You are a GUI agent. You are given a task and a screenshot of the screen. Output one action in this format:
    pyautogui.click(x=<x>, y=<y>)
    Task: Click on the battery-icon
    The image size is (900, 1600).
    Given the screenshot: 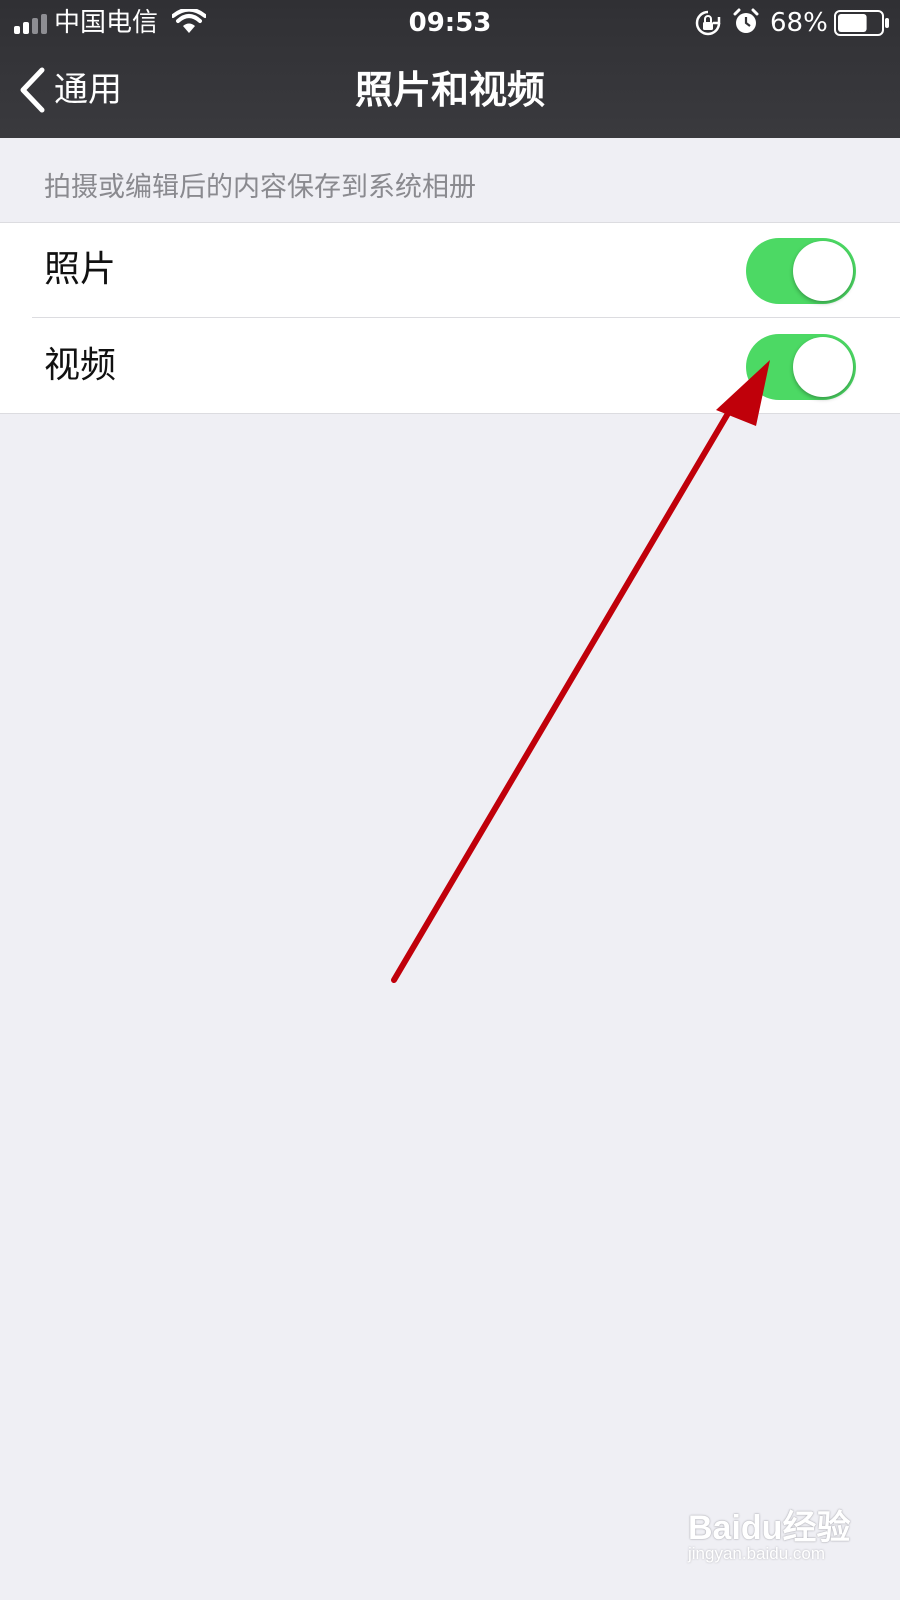 What is the action you would take?
    pyautogui.click(x=861, y=23)
    